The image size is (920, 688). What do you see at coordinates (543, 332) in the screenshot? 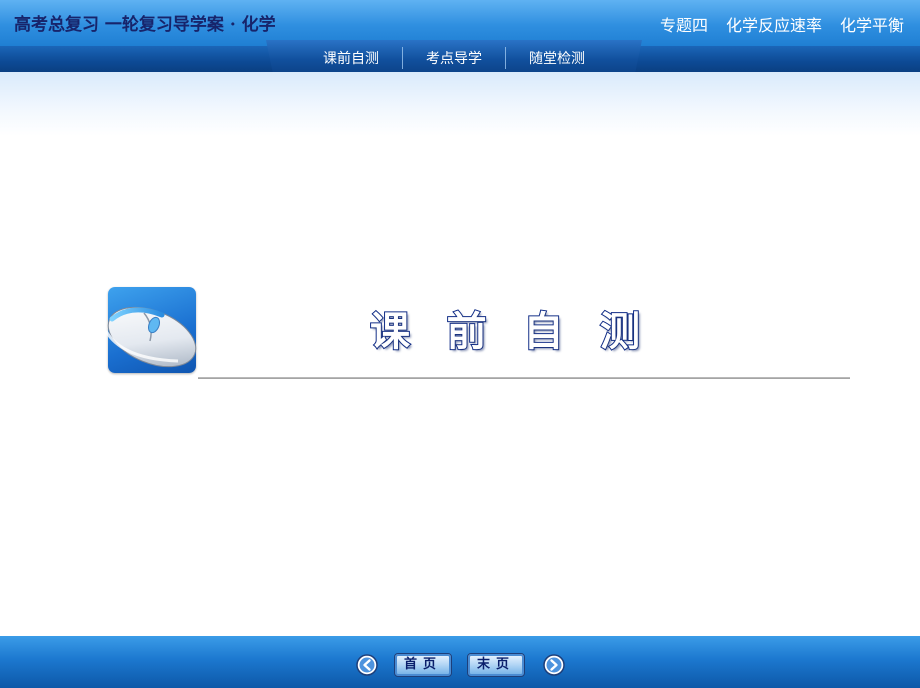
I see `section-title-char: 自` at bounding box center [543, 332].